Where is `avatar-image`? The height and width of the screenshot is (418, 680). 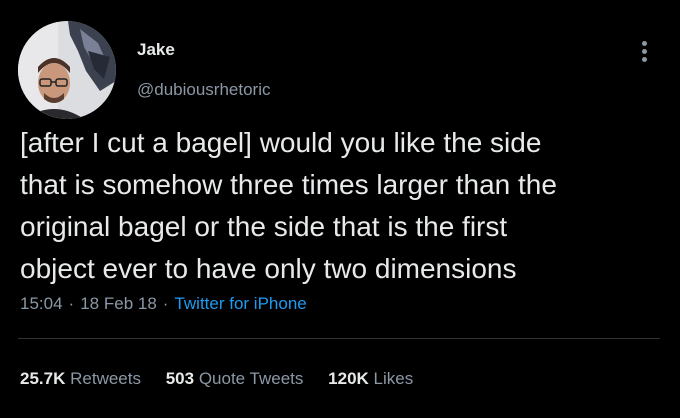
avatar-image is located at coordinates (67, 70).